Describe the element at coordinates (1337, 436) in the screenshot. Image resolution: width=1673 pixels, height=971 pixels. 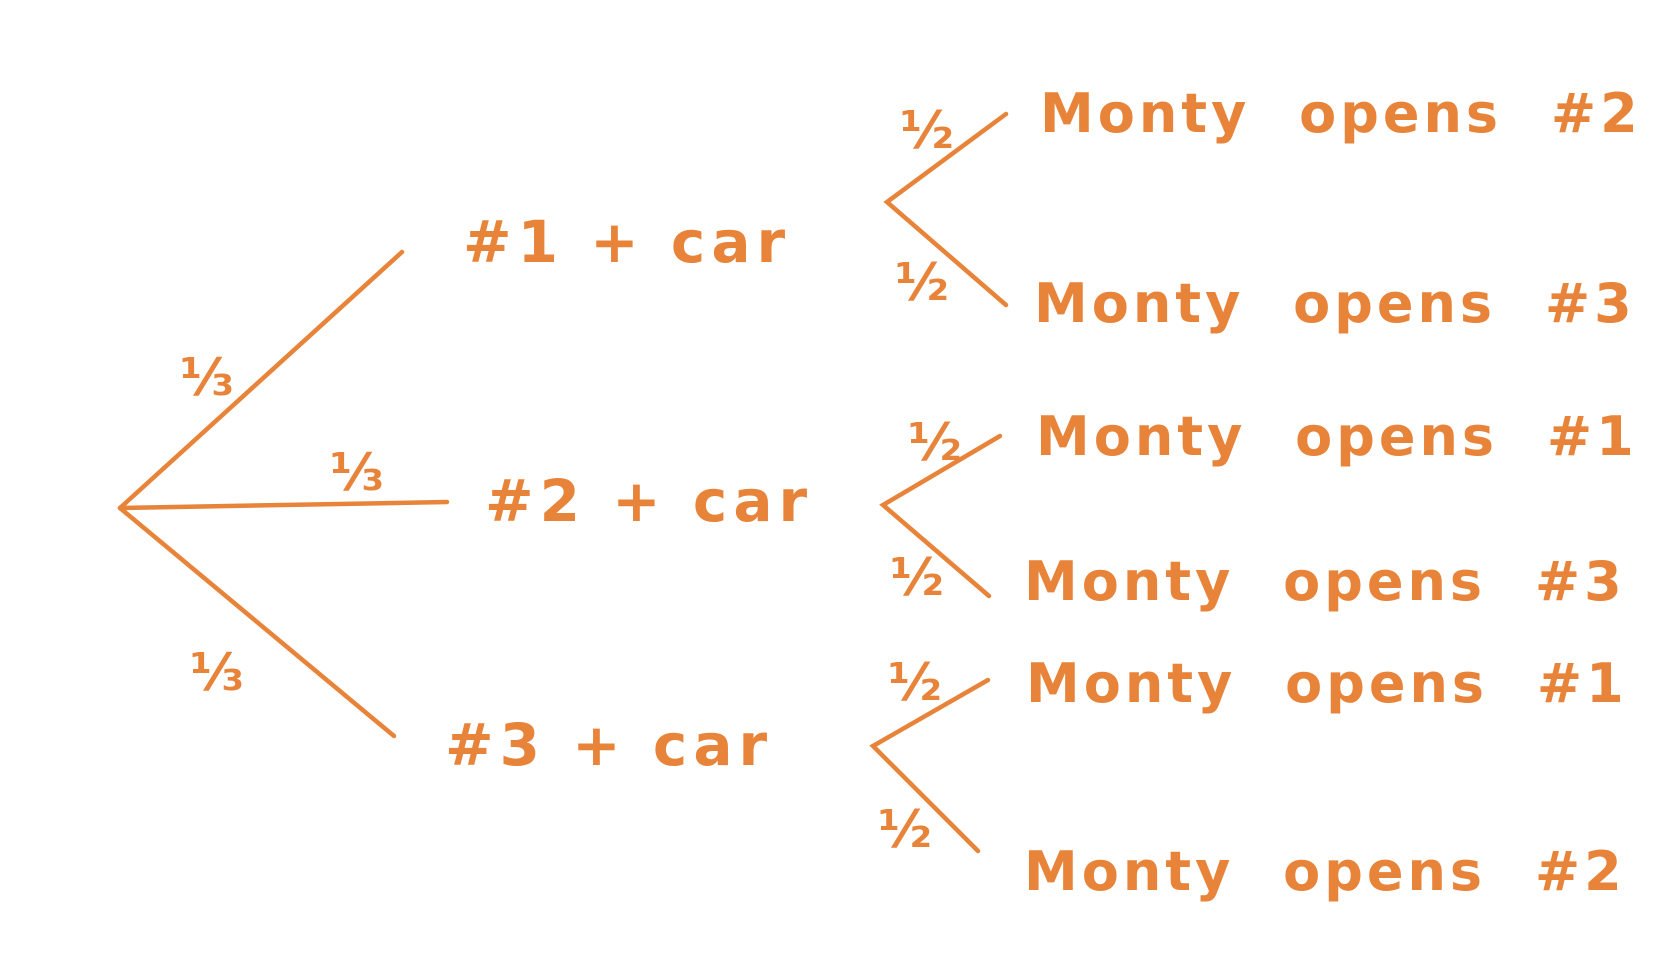
I see `outcome-label-3: Monty opens #1` at that location.